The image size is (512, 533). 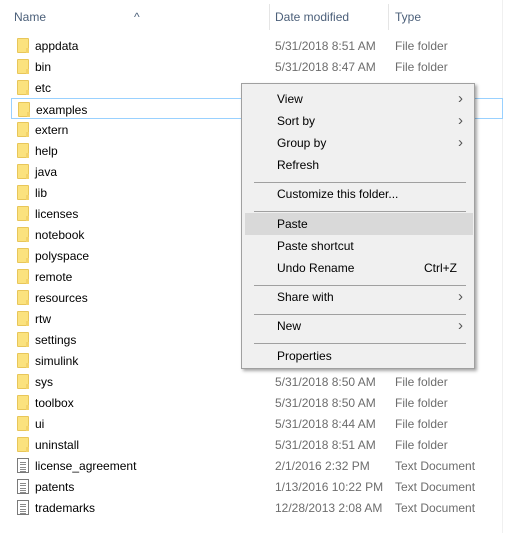 I want to click on file-name: extern, so click(x=52, y=130).